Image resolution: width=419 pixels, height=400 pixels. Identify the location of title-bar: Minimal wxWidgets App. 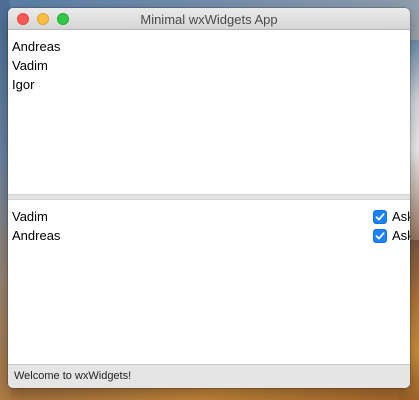
(209, 19).